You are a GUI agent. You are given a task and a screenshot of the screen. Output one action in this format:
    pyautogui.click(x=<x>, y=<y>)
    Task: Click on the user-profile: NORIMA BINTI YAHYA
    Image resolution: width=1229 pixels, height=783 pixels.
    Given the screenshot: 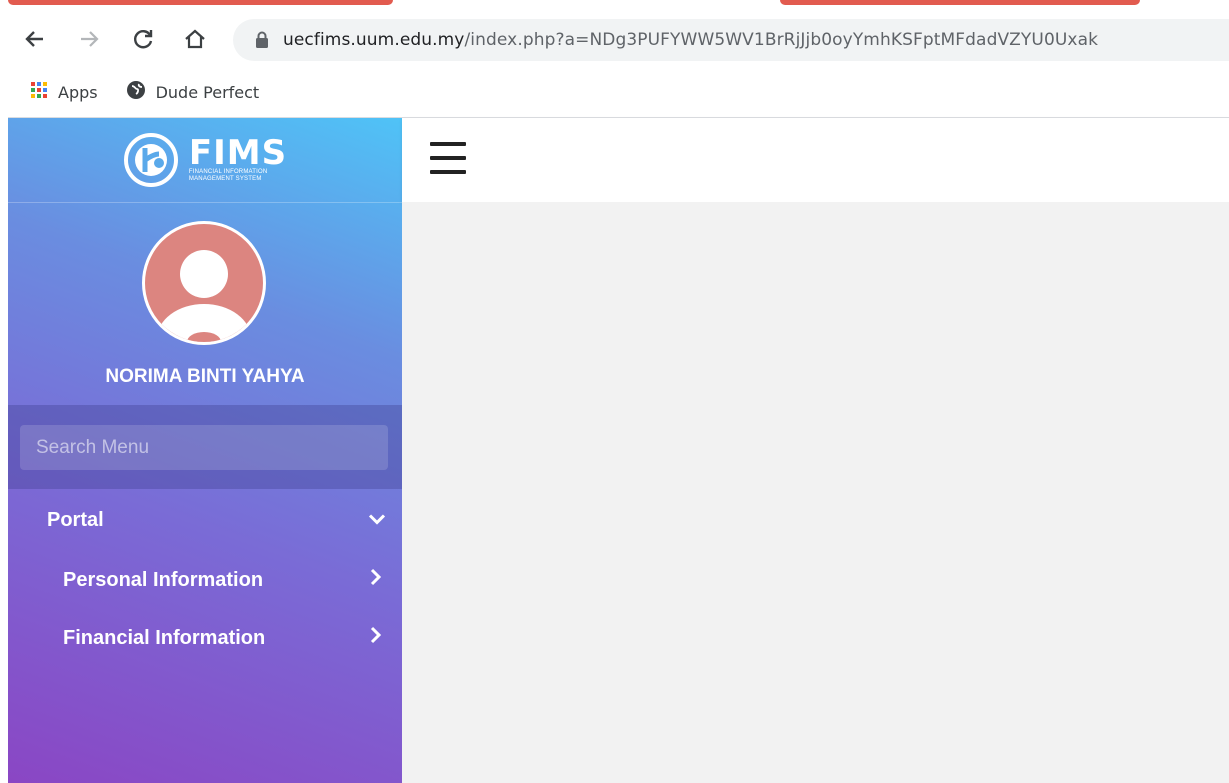 What is the action you would take?
    pyautogui.click(x=205, y=304)
    